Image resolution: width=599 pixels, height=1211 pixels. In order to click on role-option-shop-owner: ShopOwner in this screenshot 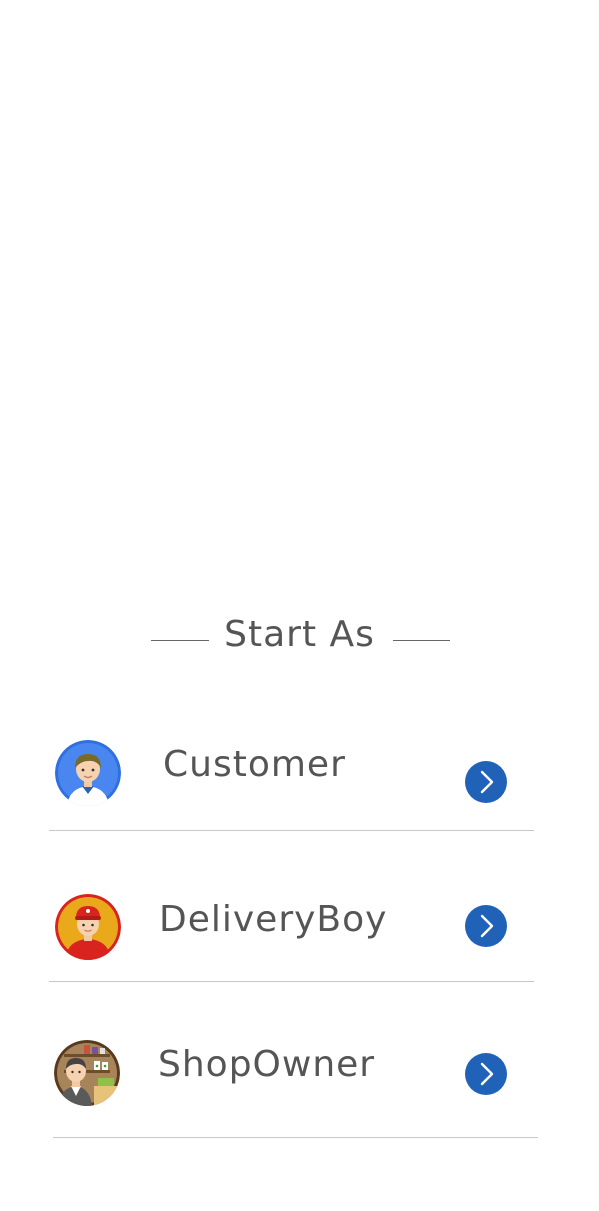, I will do `click(291, 1078)`.